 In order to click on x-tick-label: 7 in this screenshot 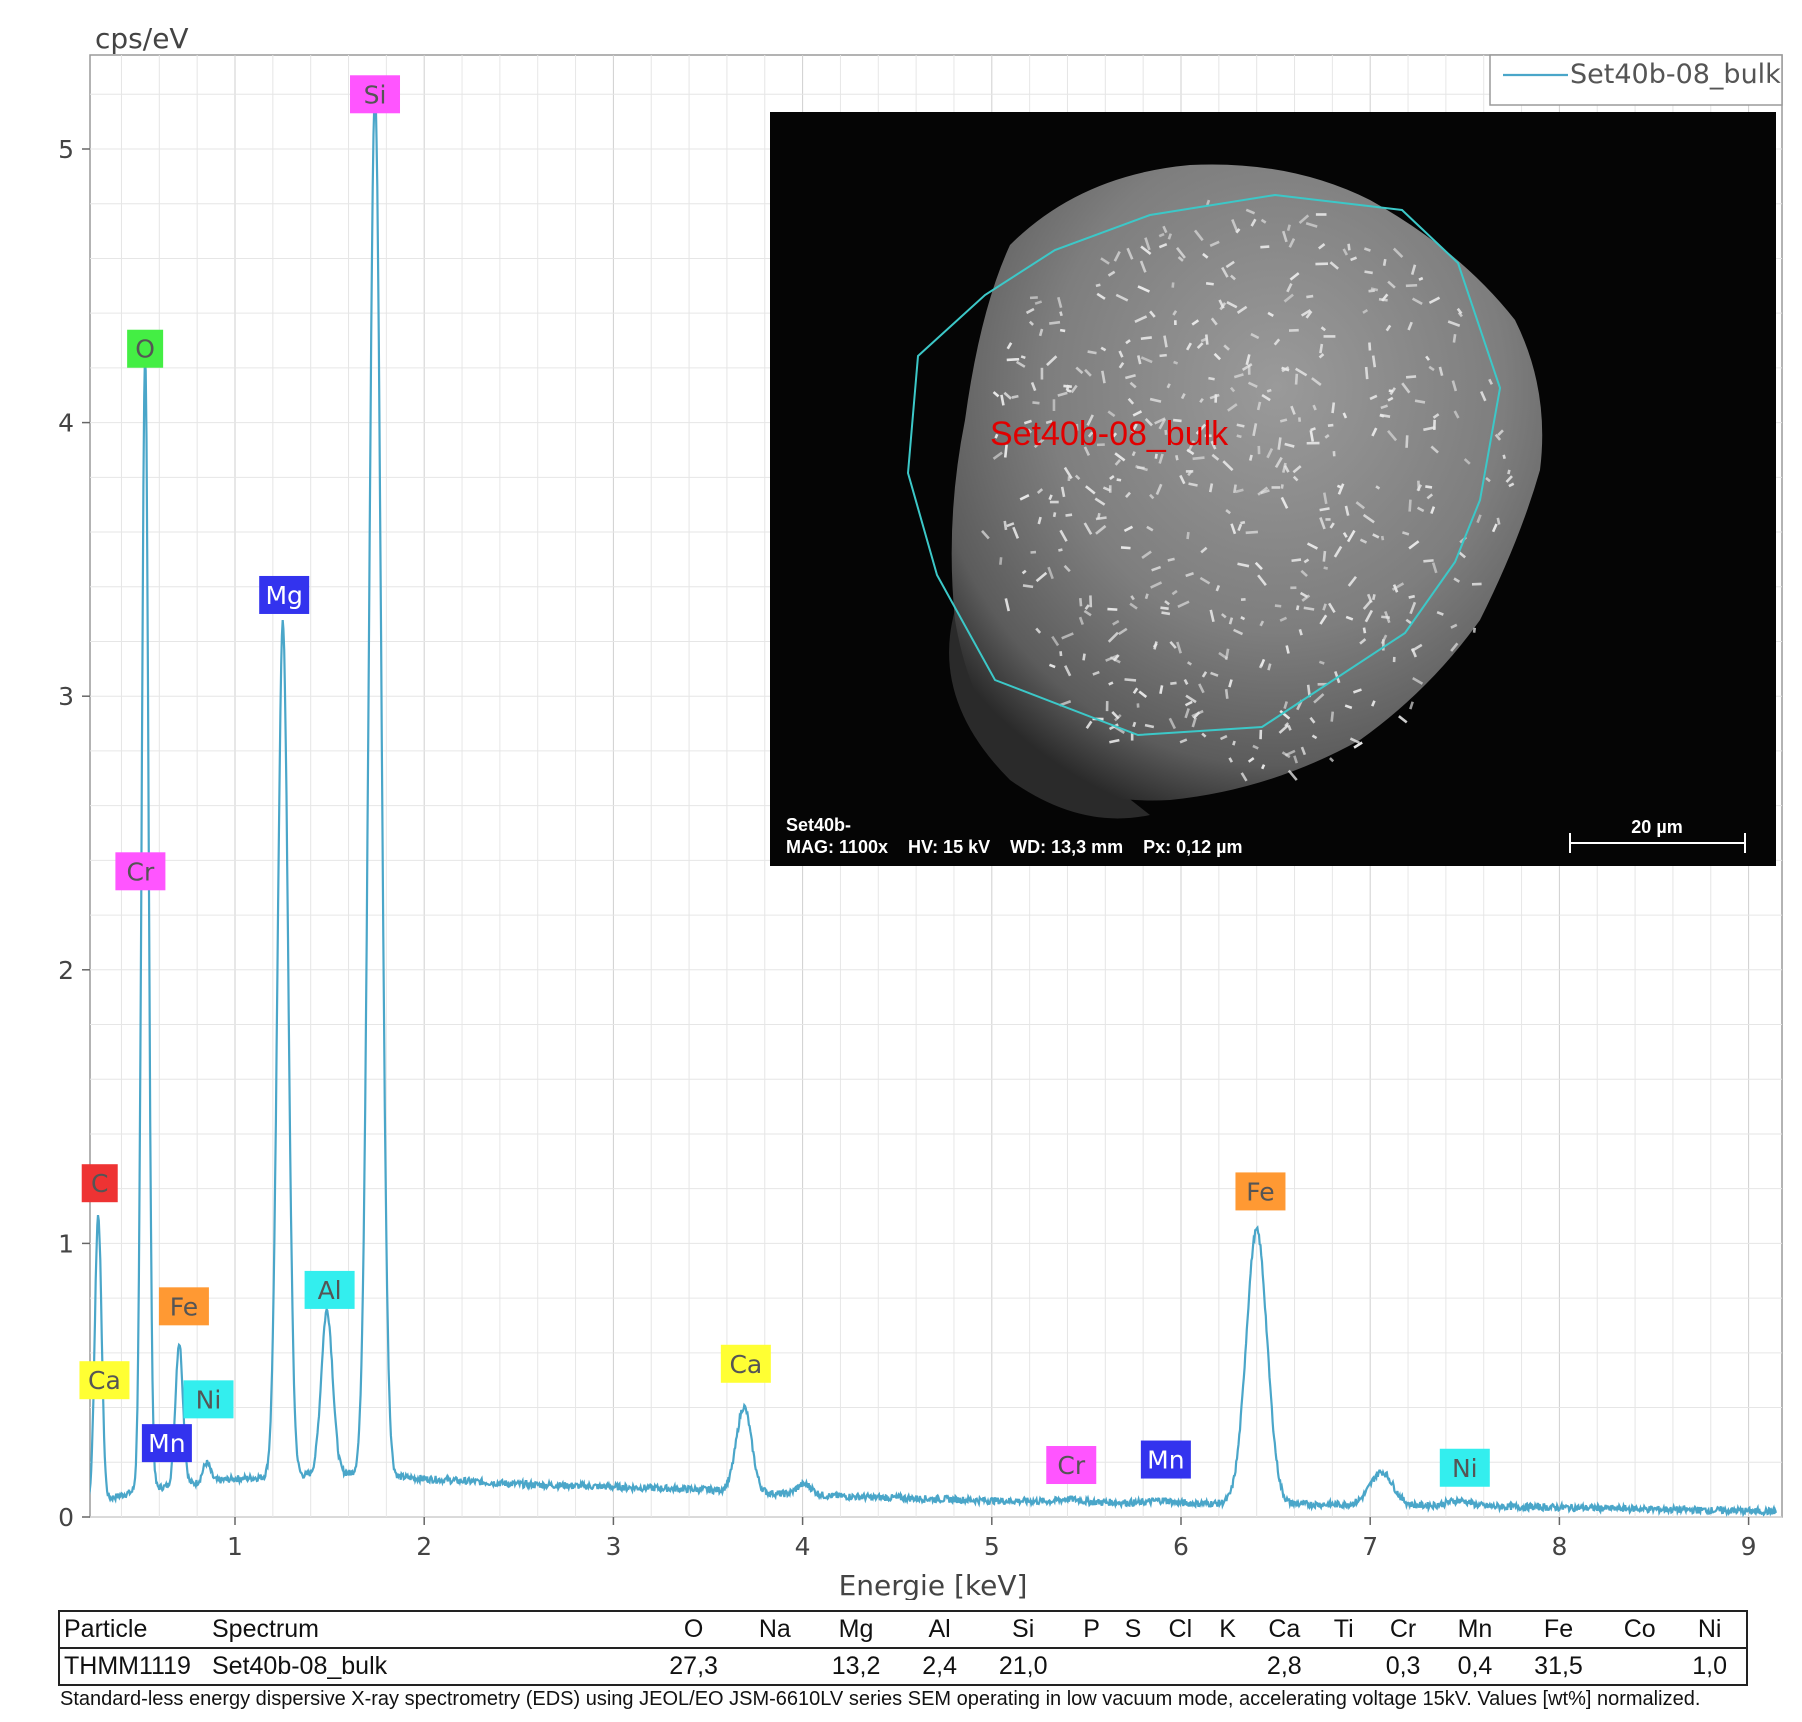, I will do `click(1370, 1546)`.